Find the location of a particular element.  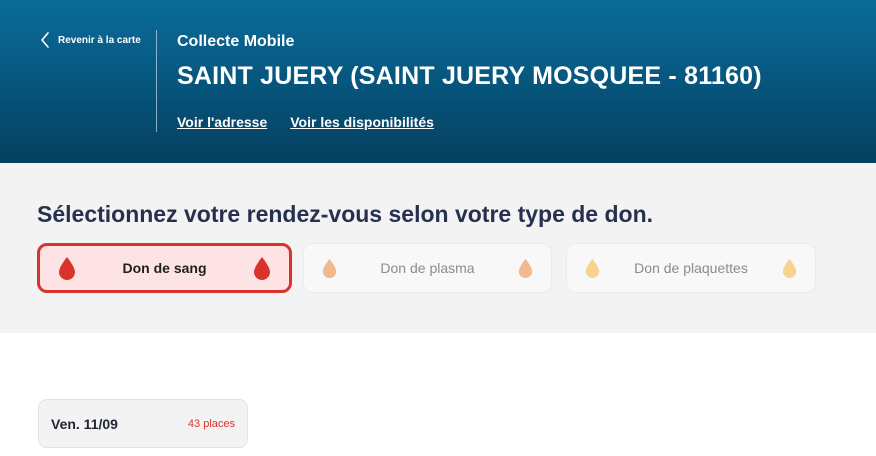

view-availability-link: Voir les disponibilités is located at coordinates (362, 122).